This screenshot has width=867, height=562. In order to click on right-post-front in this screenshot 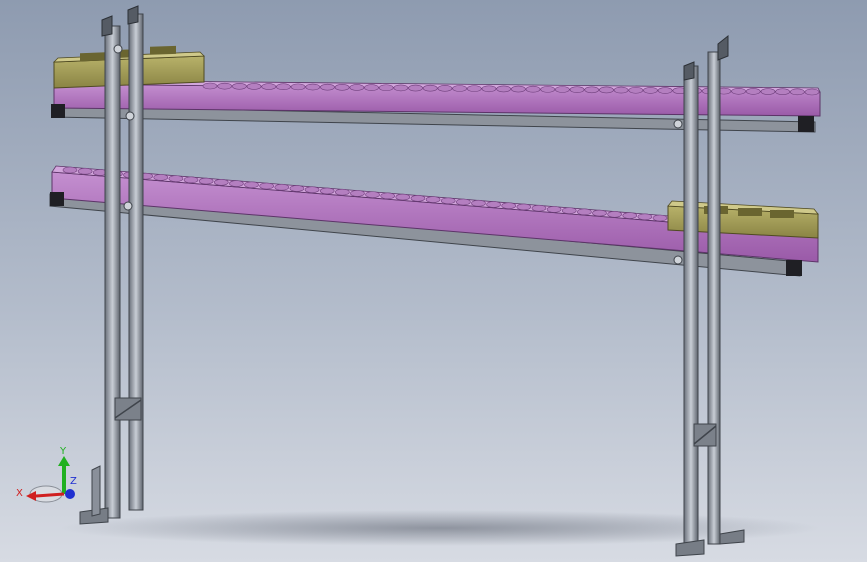, I will do `click(691, 309)`.